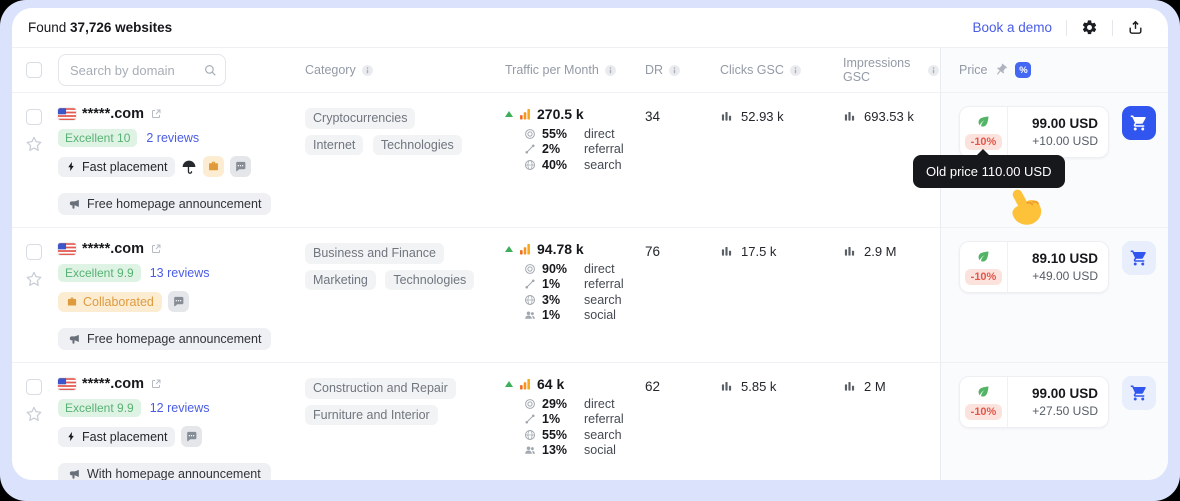  I want to click on dr-value: 76, so click(653, 251).